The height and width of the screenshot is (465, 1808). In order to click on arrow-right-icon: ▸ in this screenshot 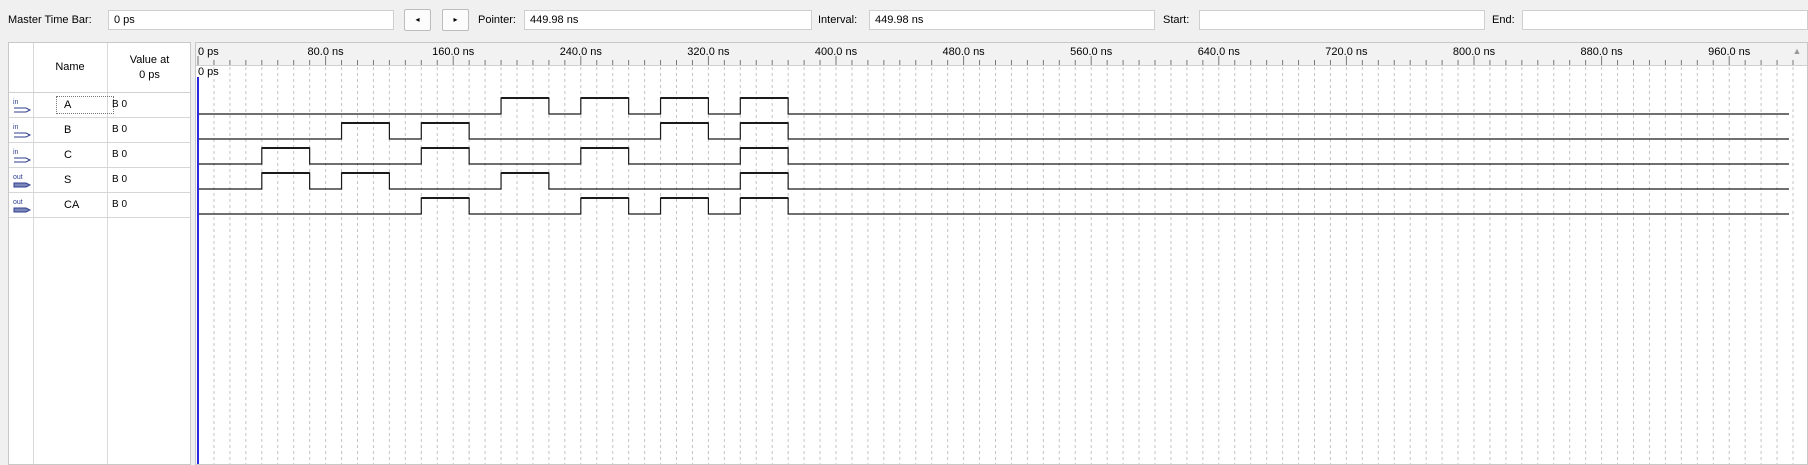, I will do `click(455, 19)`.